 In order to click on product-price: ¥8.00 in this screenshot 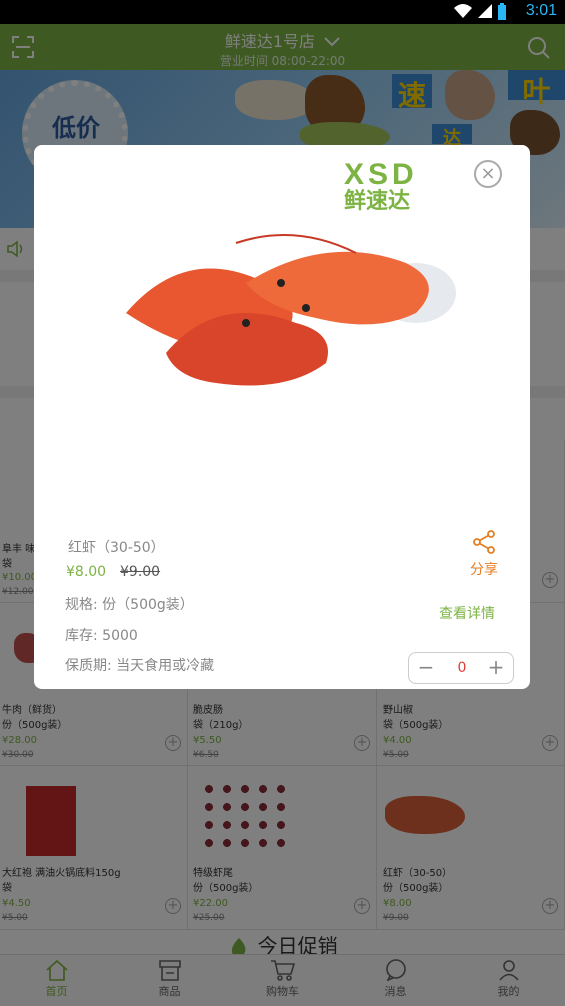, I will do `click(86, 572)`.